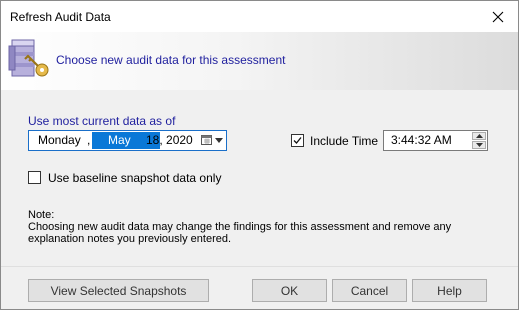 This screenshot has height=310, width=519. Describe the element at coordinates (289, 290) in the screenshot. I see `ok-button: OK` at that location.